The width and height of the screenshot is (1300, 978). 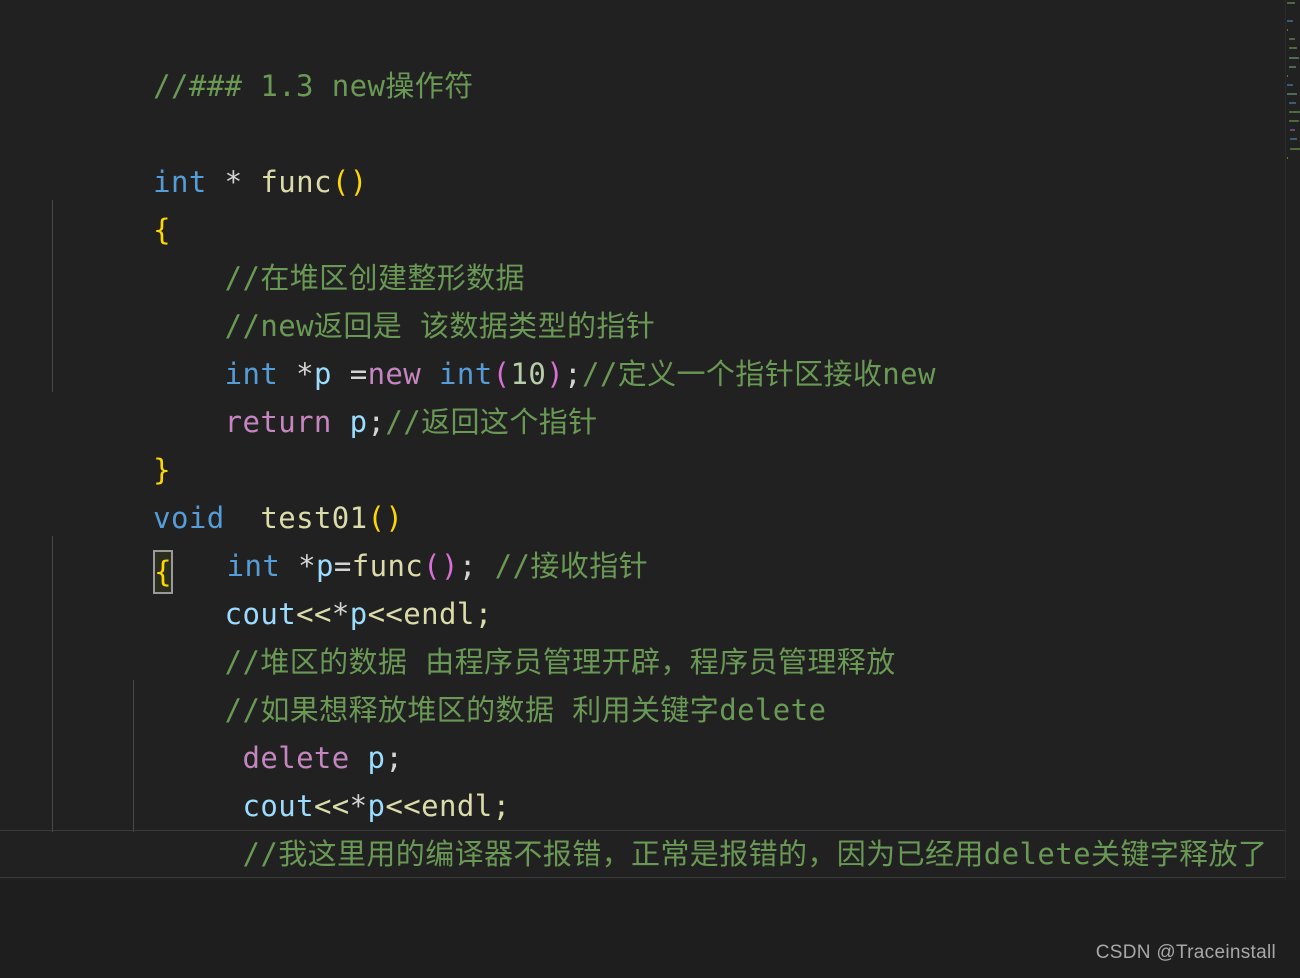 What do you see at coordinates (642, 730) in the screenshot?
I see `code-line-15: delete p;` at bounding box center [642, 730].